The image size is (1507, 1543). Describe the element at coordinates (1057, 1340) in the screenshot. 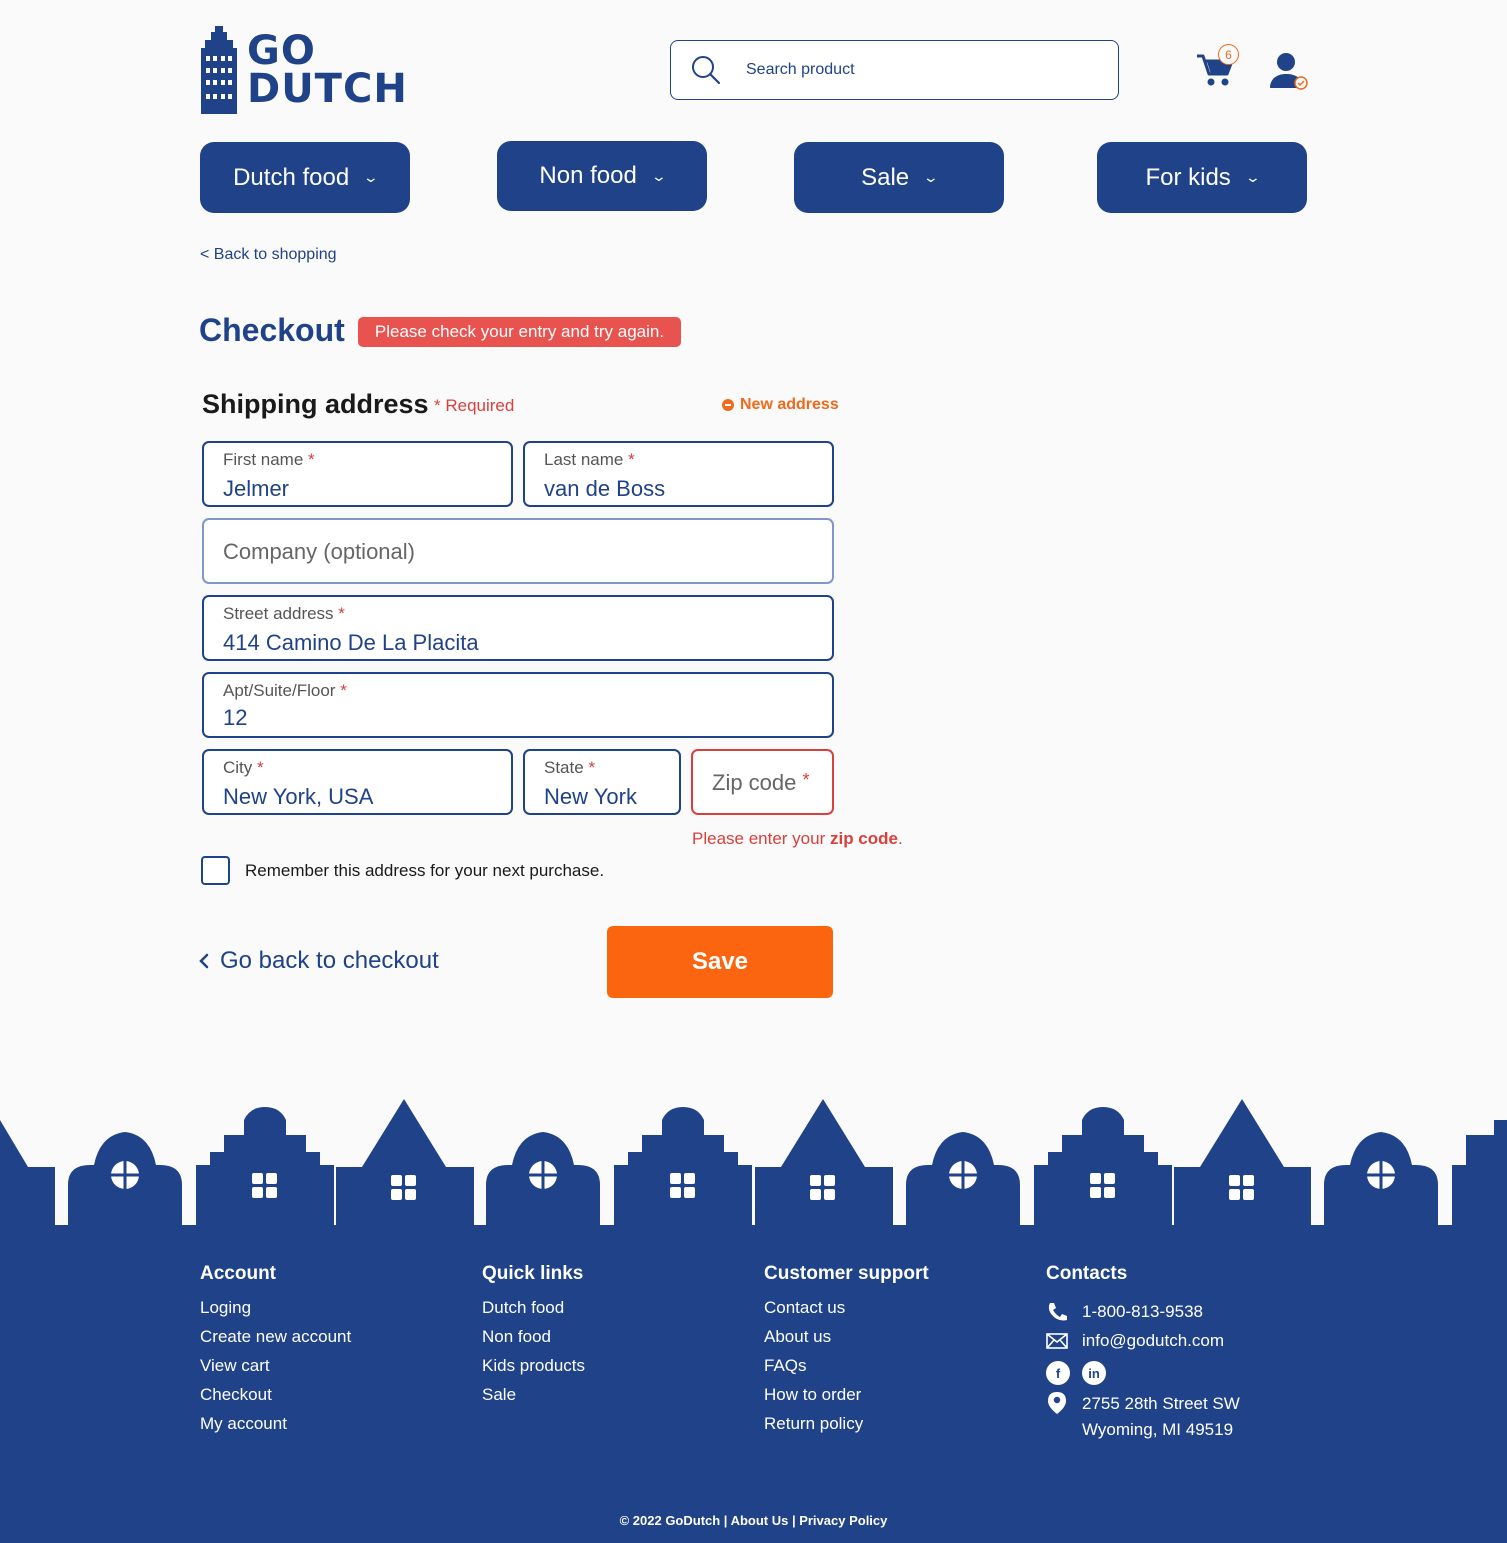

I see `mail-icon` at that location.